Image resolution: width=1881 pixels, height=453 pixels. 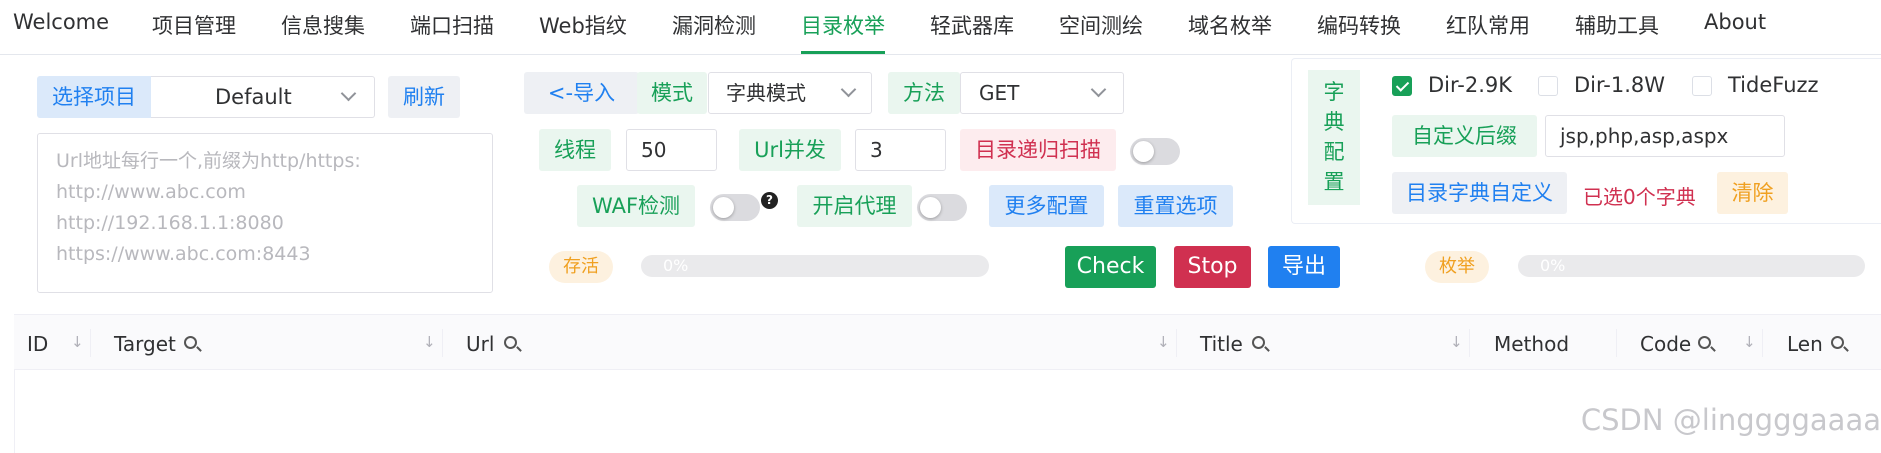 What do you see at coordinates (1752, 193) in the screenshot?
I see `clear-button: 清除` at bounding box center [1752, 193].